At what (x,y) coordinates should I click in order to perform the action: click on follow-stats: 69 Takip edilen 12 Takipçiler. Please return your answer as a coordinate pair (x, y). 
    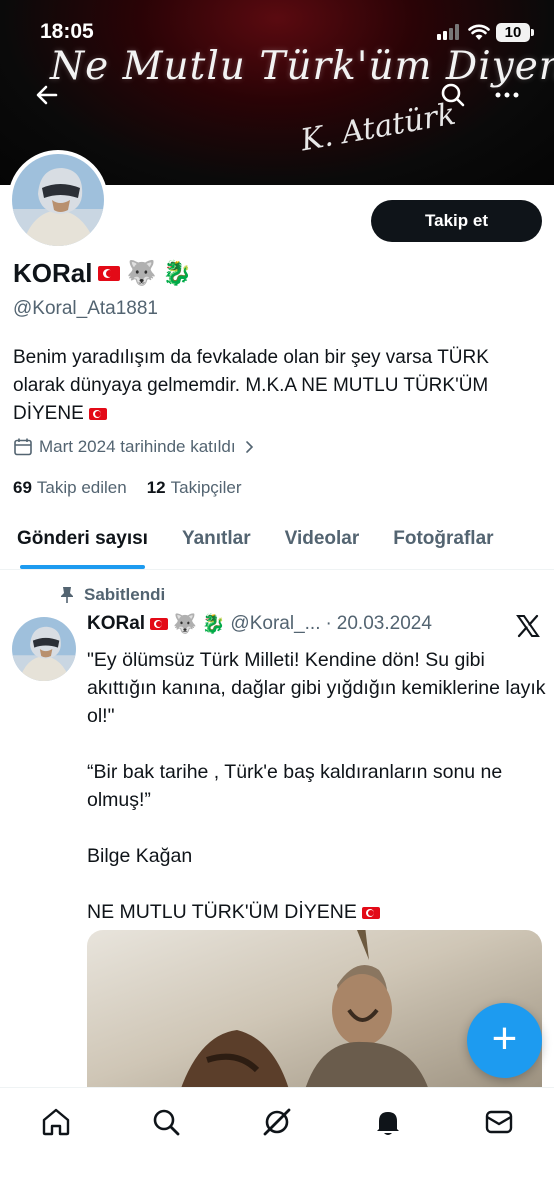
    Looking at the image, I should click on (127, 488).